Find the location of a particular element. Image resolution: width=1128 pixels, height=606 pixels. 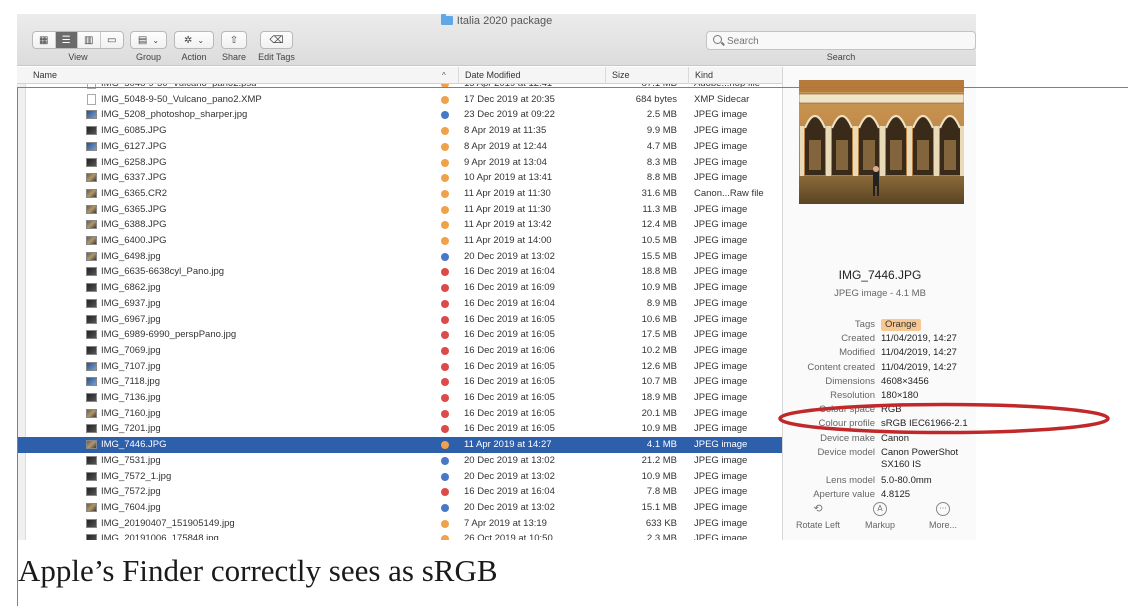

file-size: 21.2 MB is located at coordinates (659, 460).